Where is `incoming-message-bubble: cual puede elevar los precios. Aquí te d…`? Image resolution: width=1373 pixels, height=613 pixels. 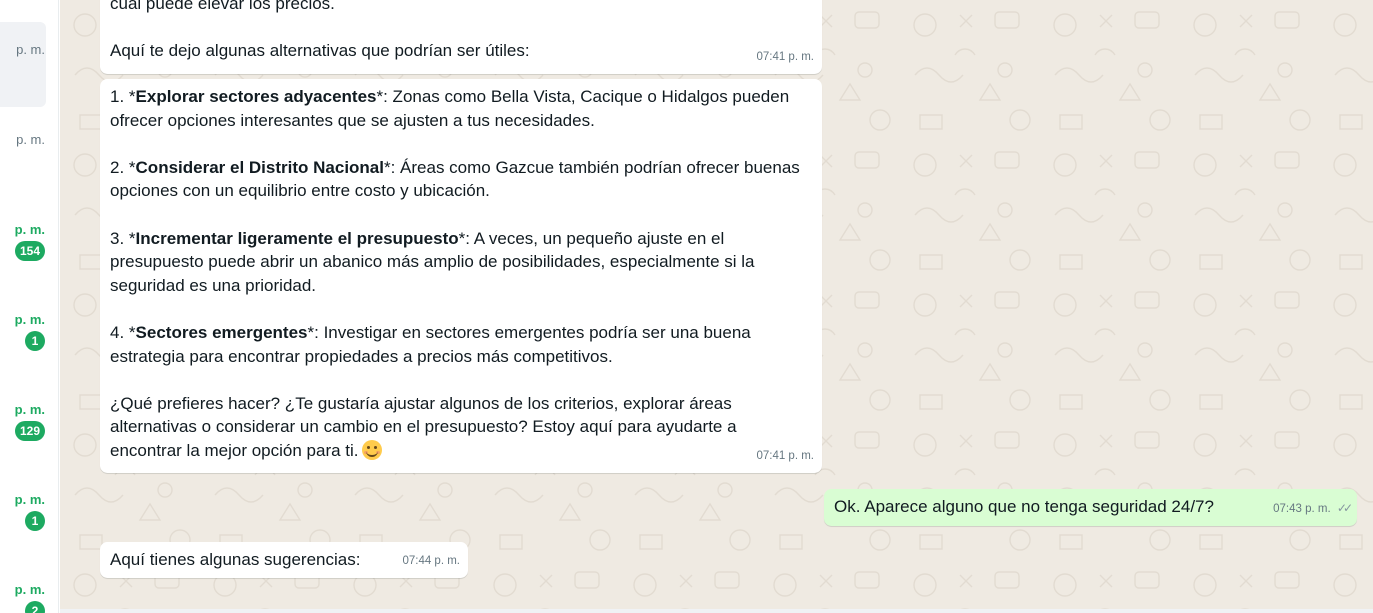
incoming-message-bubble: cual puede elevar los precios. Aquí te d… is located at coordinates (461, 37).